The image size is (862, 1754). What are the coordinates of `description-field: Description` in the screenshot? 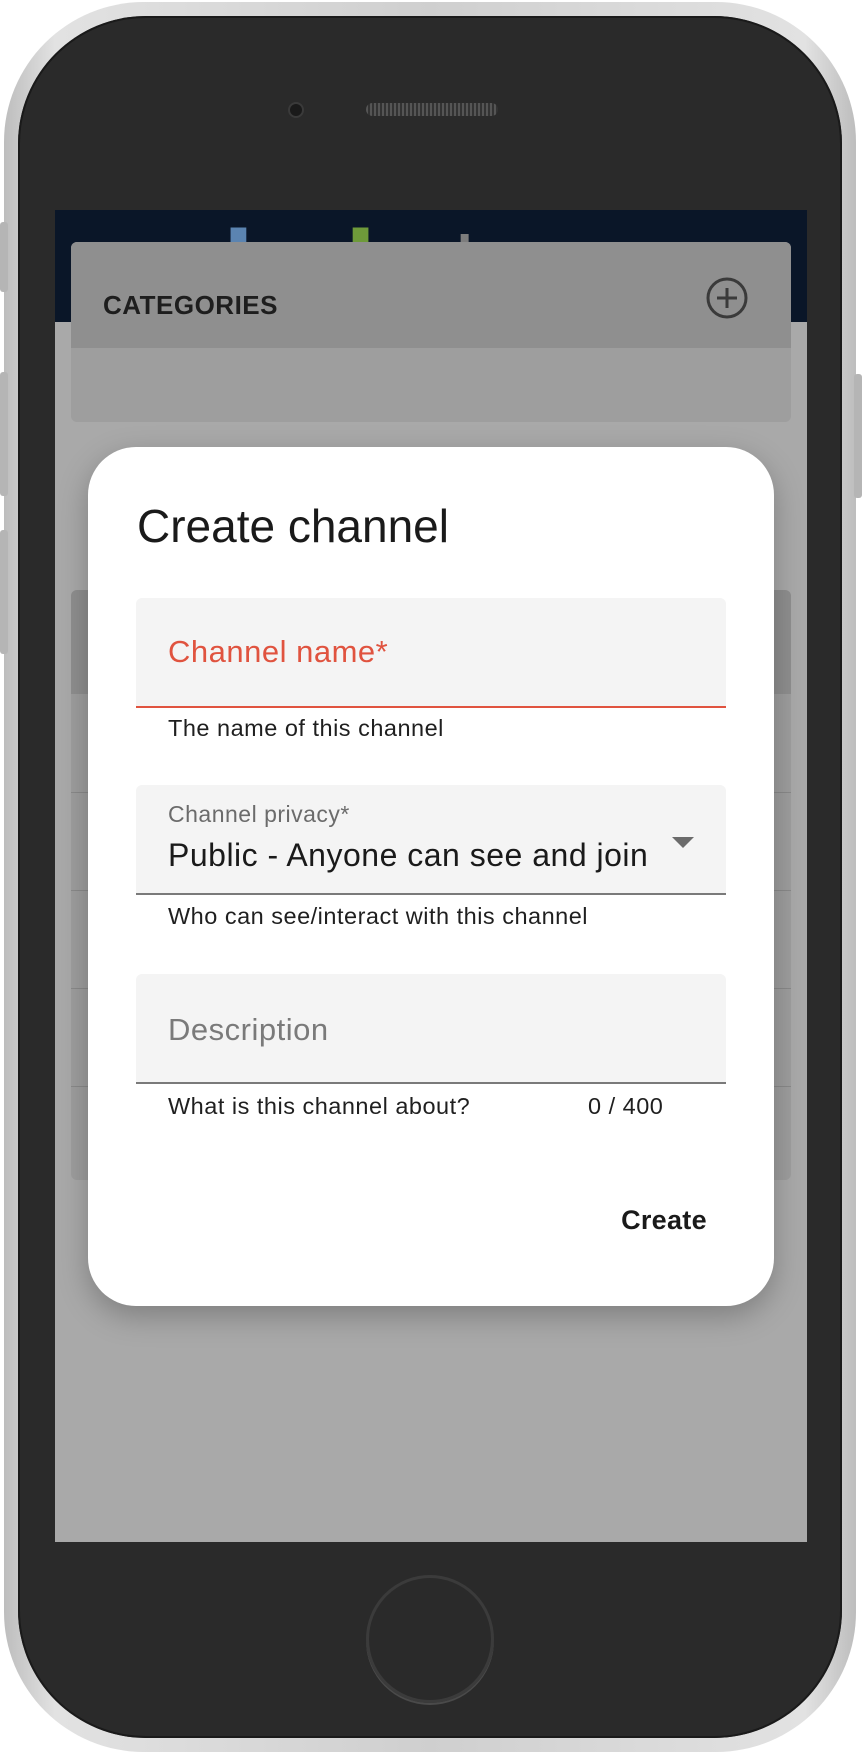 It's located at (431, 1029).